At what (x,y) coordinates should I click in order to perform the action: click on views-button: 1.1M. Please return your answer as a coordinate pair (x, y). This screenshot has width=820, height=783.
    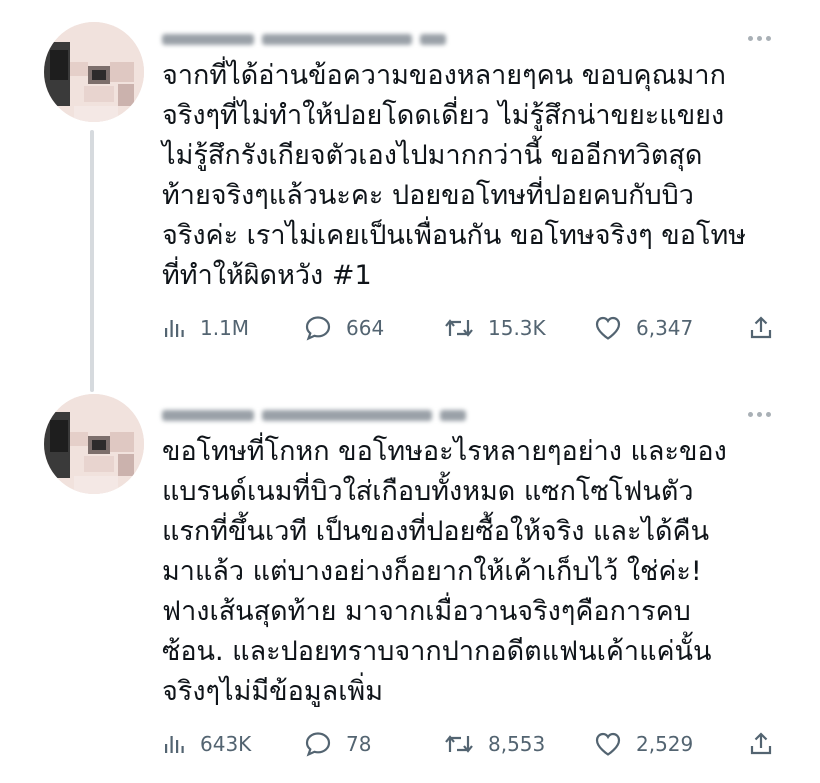
    Looking at the image, I should click on (205, 328).